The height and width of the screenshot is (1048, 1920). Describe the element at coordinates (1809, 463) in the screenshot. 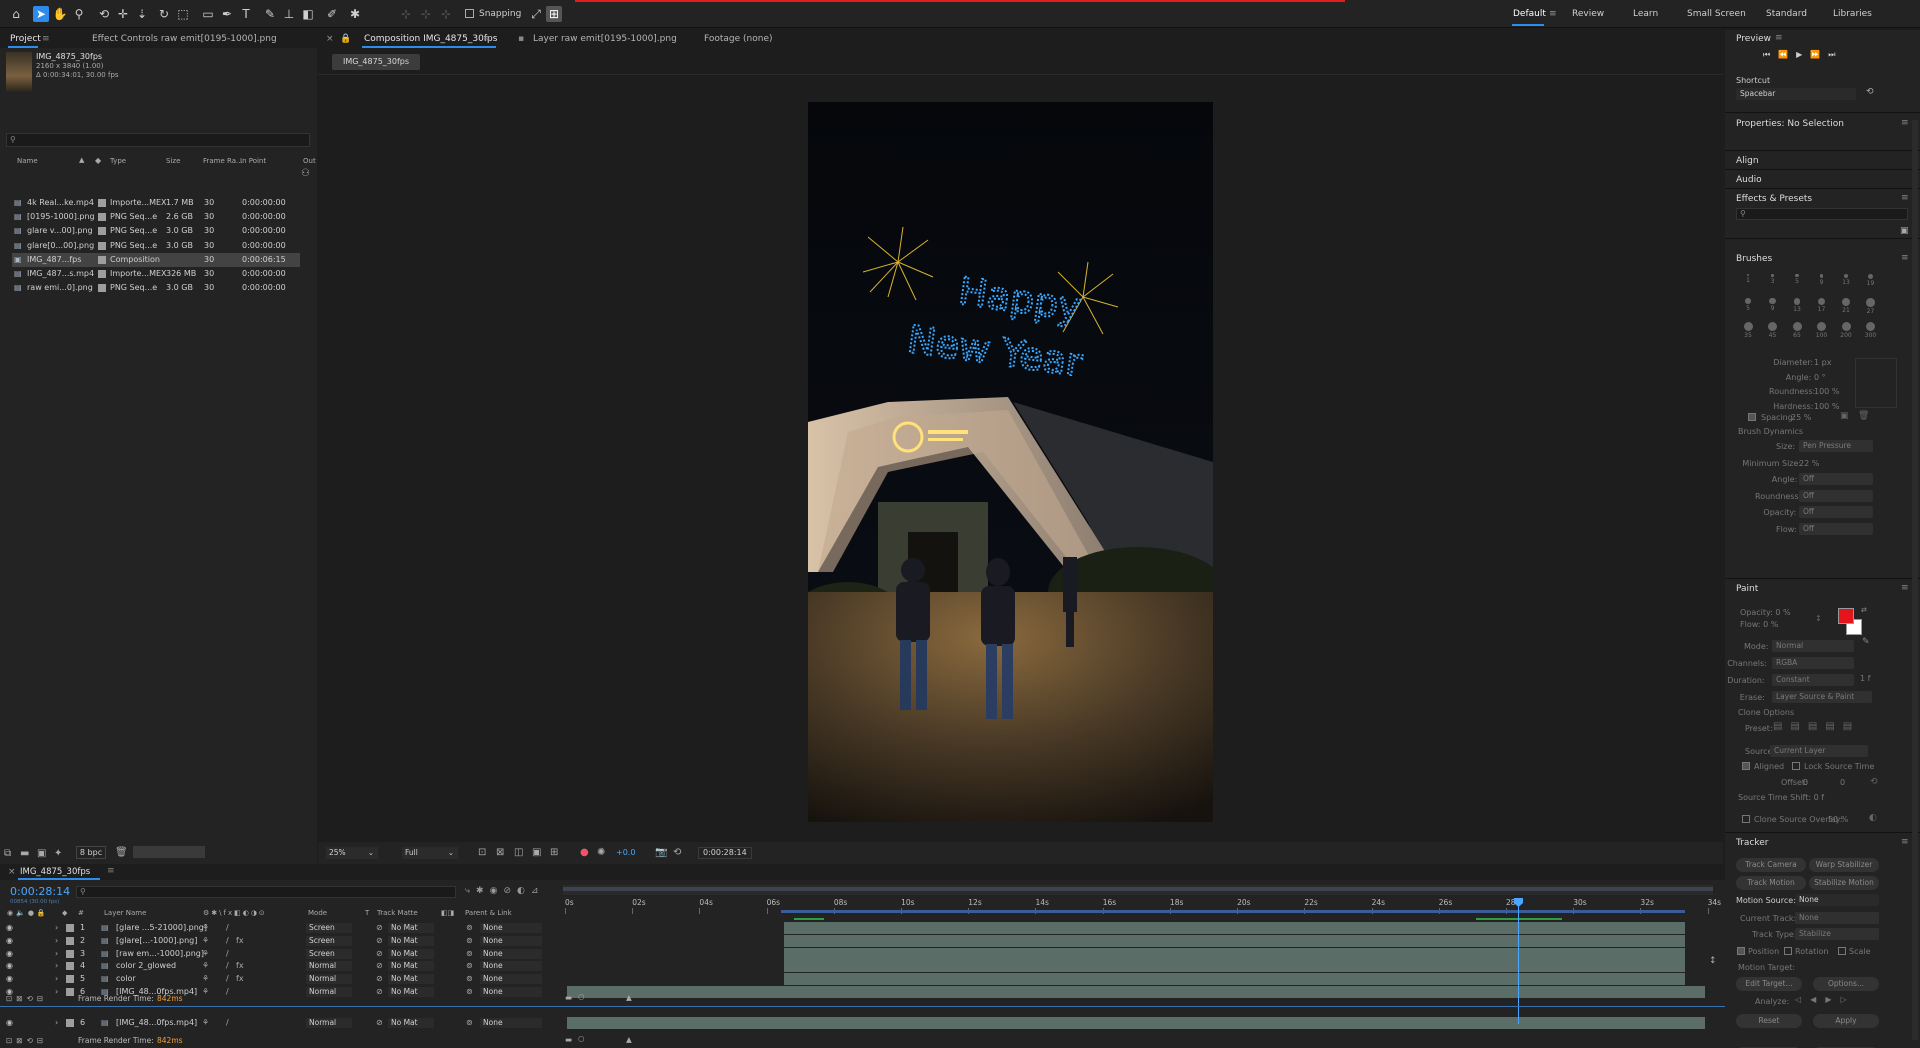

I see `dynamics-value: 22 %` at that location.